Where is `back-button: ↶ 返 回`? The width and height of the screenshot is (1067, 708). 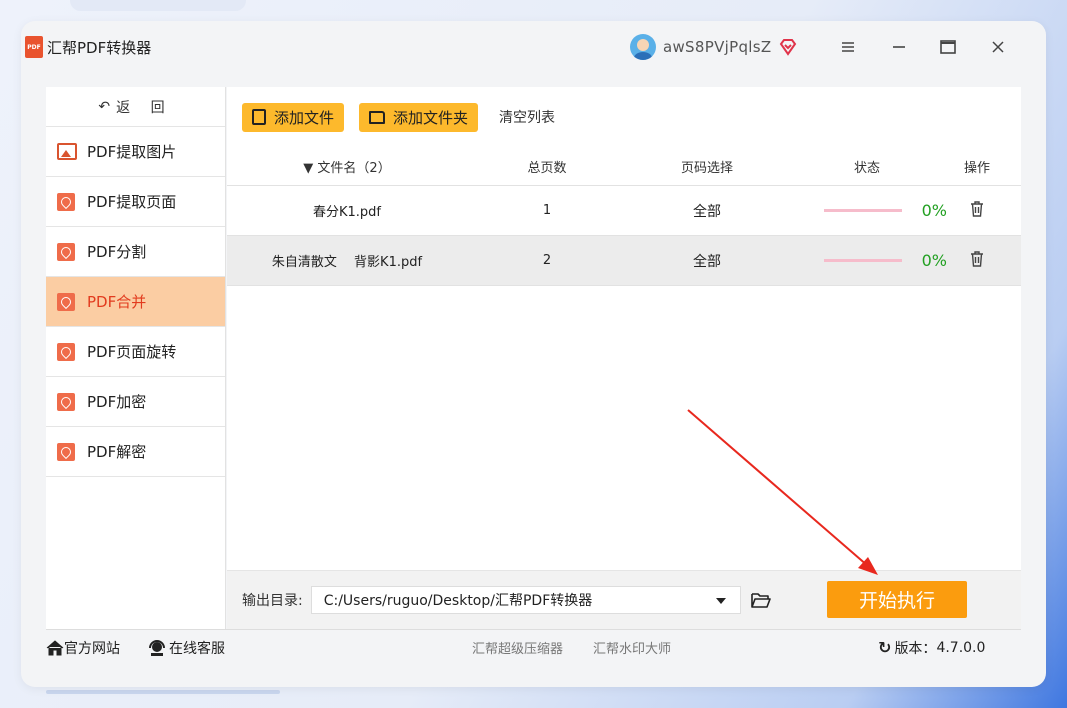 back-button: ↶ 返 回 is located at coordinates (135, 107).